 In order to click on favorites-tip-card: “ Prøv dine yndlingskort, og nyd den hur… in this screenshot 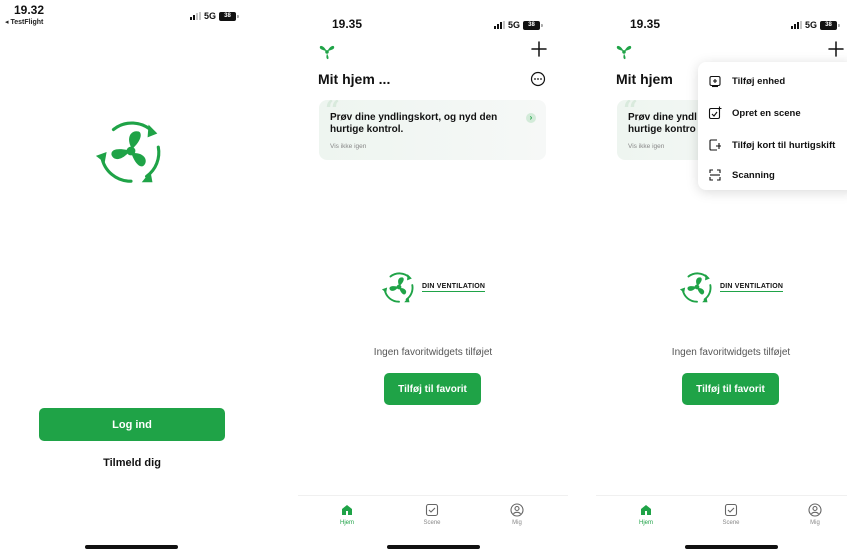, I will do `click(432, 130)`.